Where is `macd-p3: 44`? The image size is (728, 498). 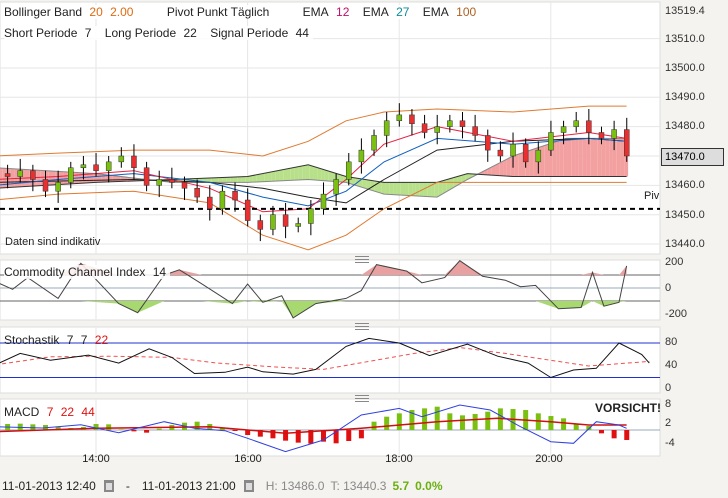 macd-p3: 44 is located at coordinates (88, 412).